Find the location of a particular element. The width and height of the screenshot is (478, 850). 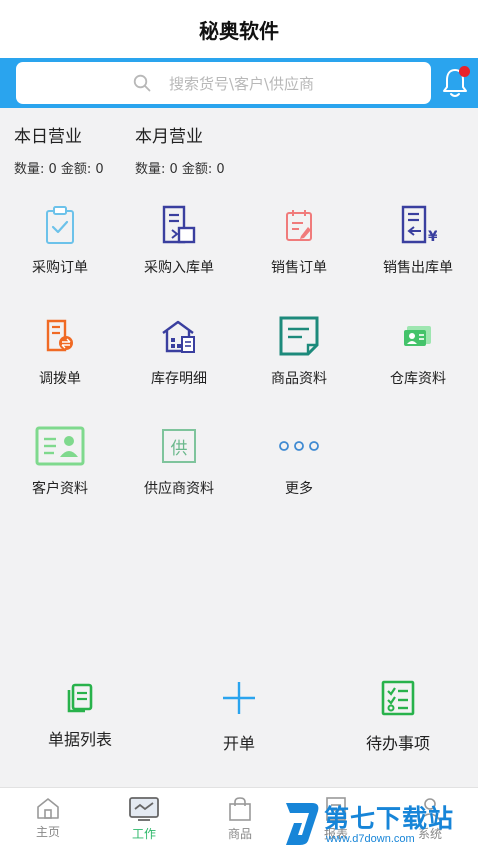

grid-supplier-info: 供 供应商资料 is located at coordinates (179, 469).